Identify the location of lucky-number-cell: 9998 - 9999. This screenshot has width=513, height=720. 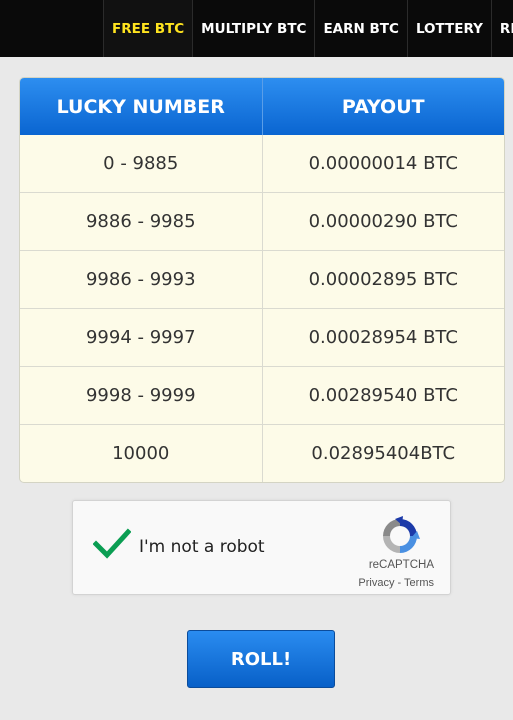
(140, 395).